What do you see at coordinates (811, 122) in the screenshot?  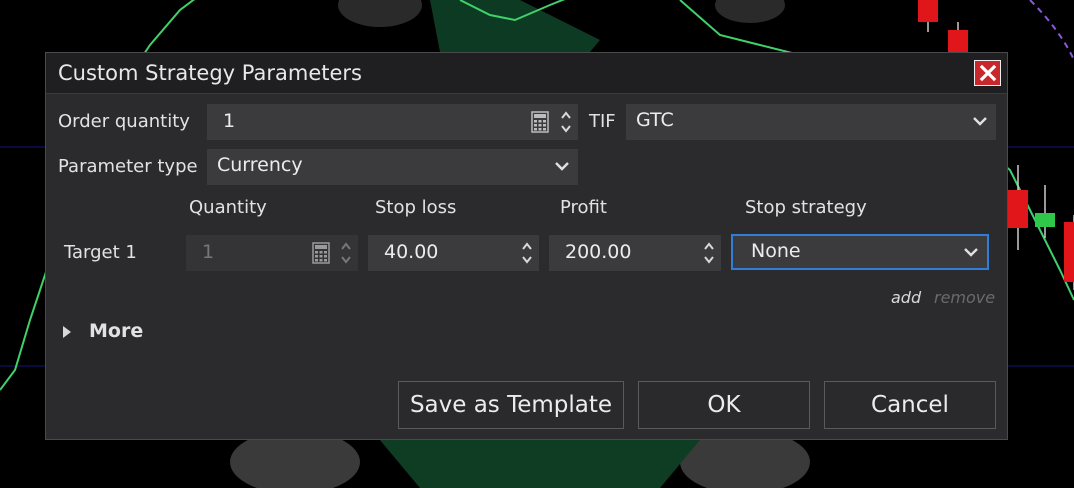 I see `tif-select: GTC` at bounding box center [811, 122].